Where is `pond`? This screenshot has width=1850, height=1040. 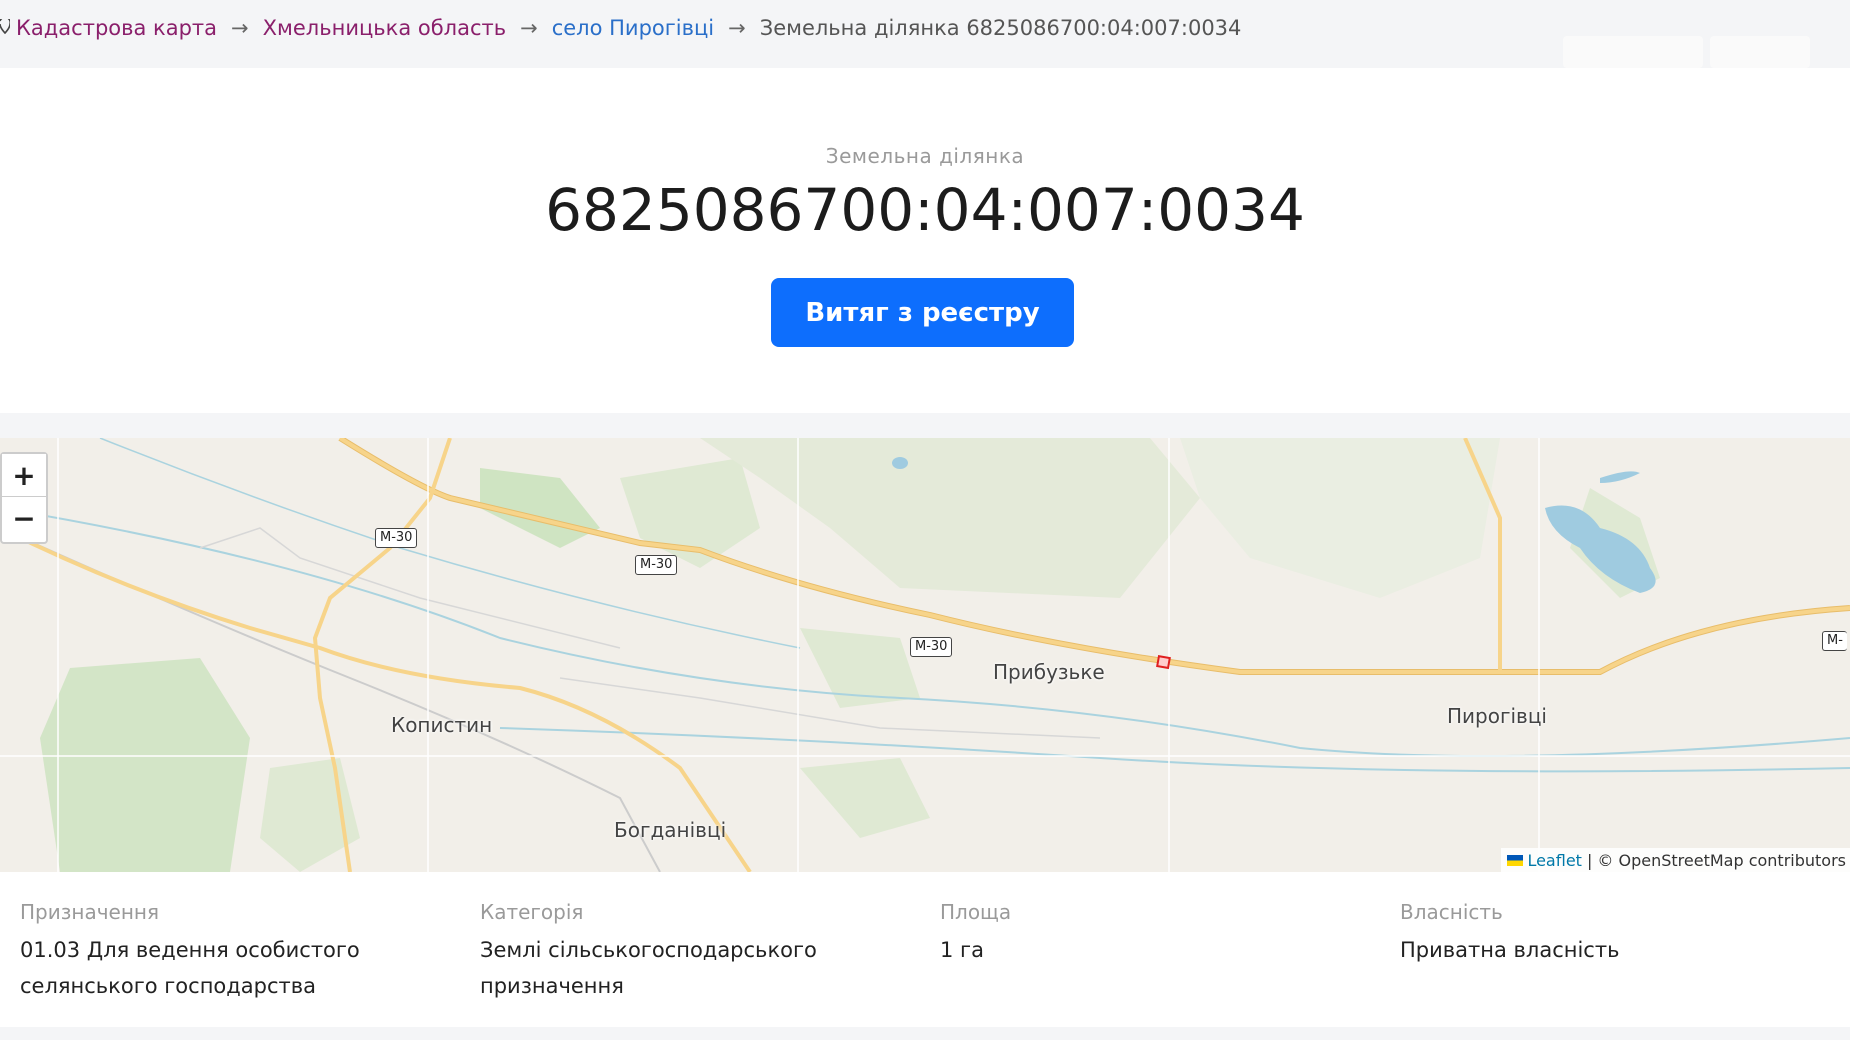
pond is located at coordinates (900, 463).